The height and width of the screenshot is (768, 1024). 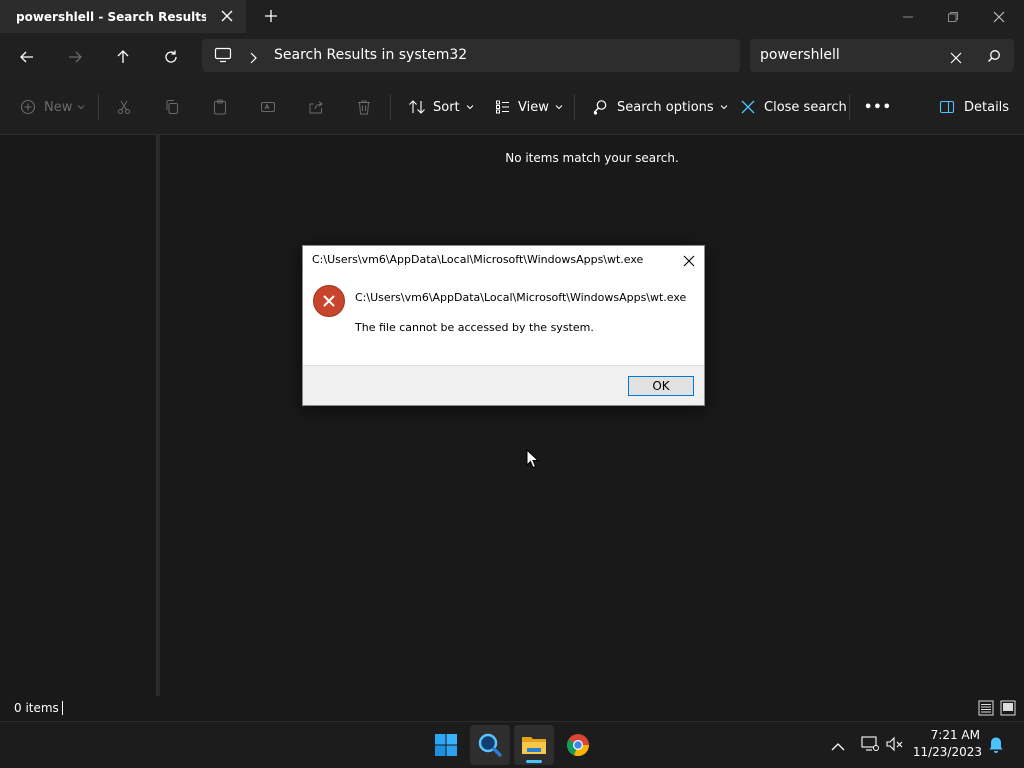 I want to click on view-label: View, so click(x=533, y=107).